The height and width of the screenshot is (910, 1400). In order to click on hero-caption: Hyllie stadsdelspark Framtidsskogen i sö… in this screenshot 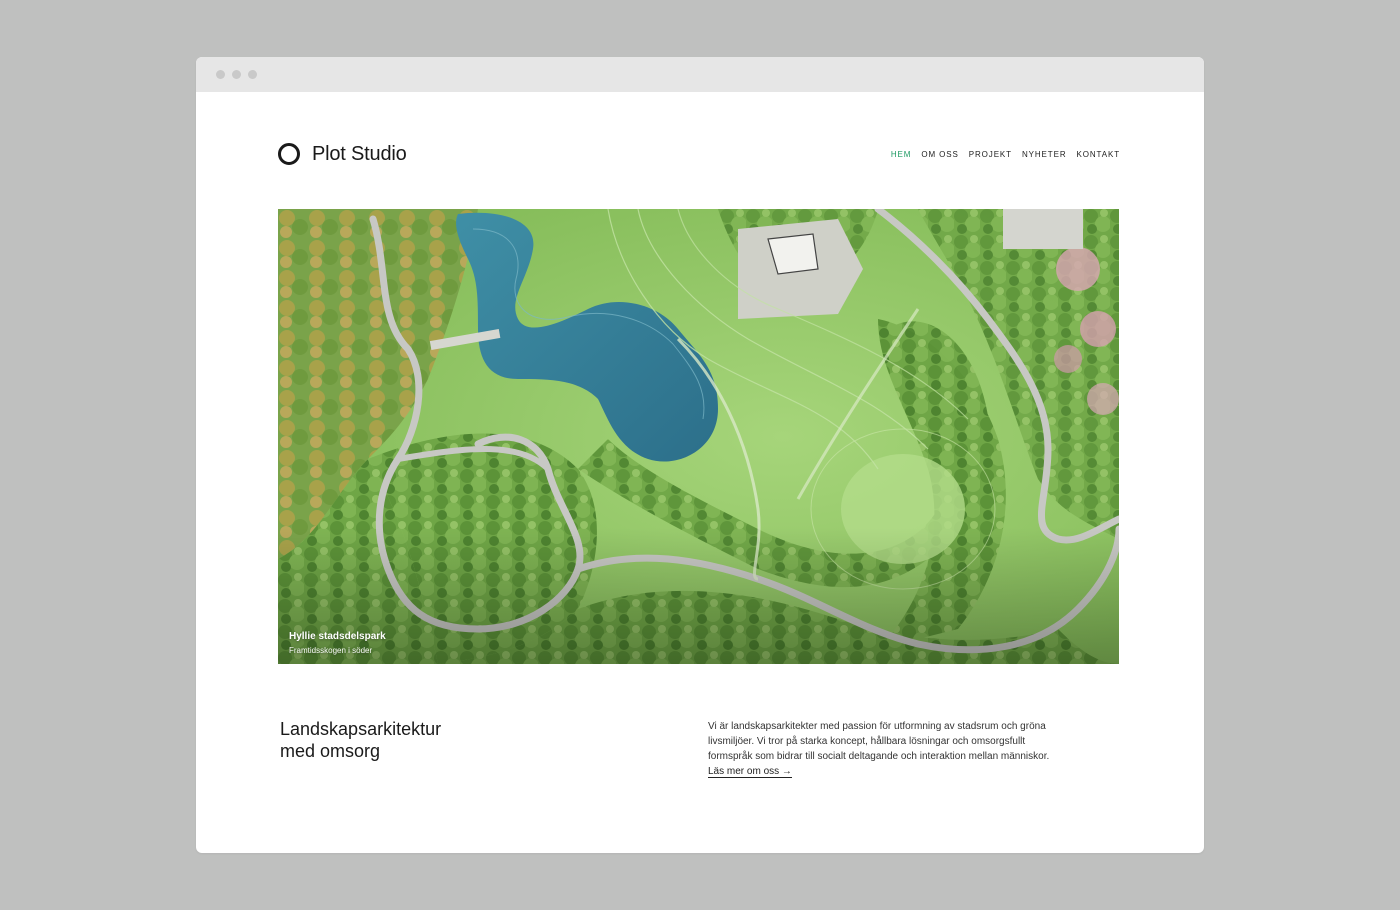, I will do `click(337, 643)`.